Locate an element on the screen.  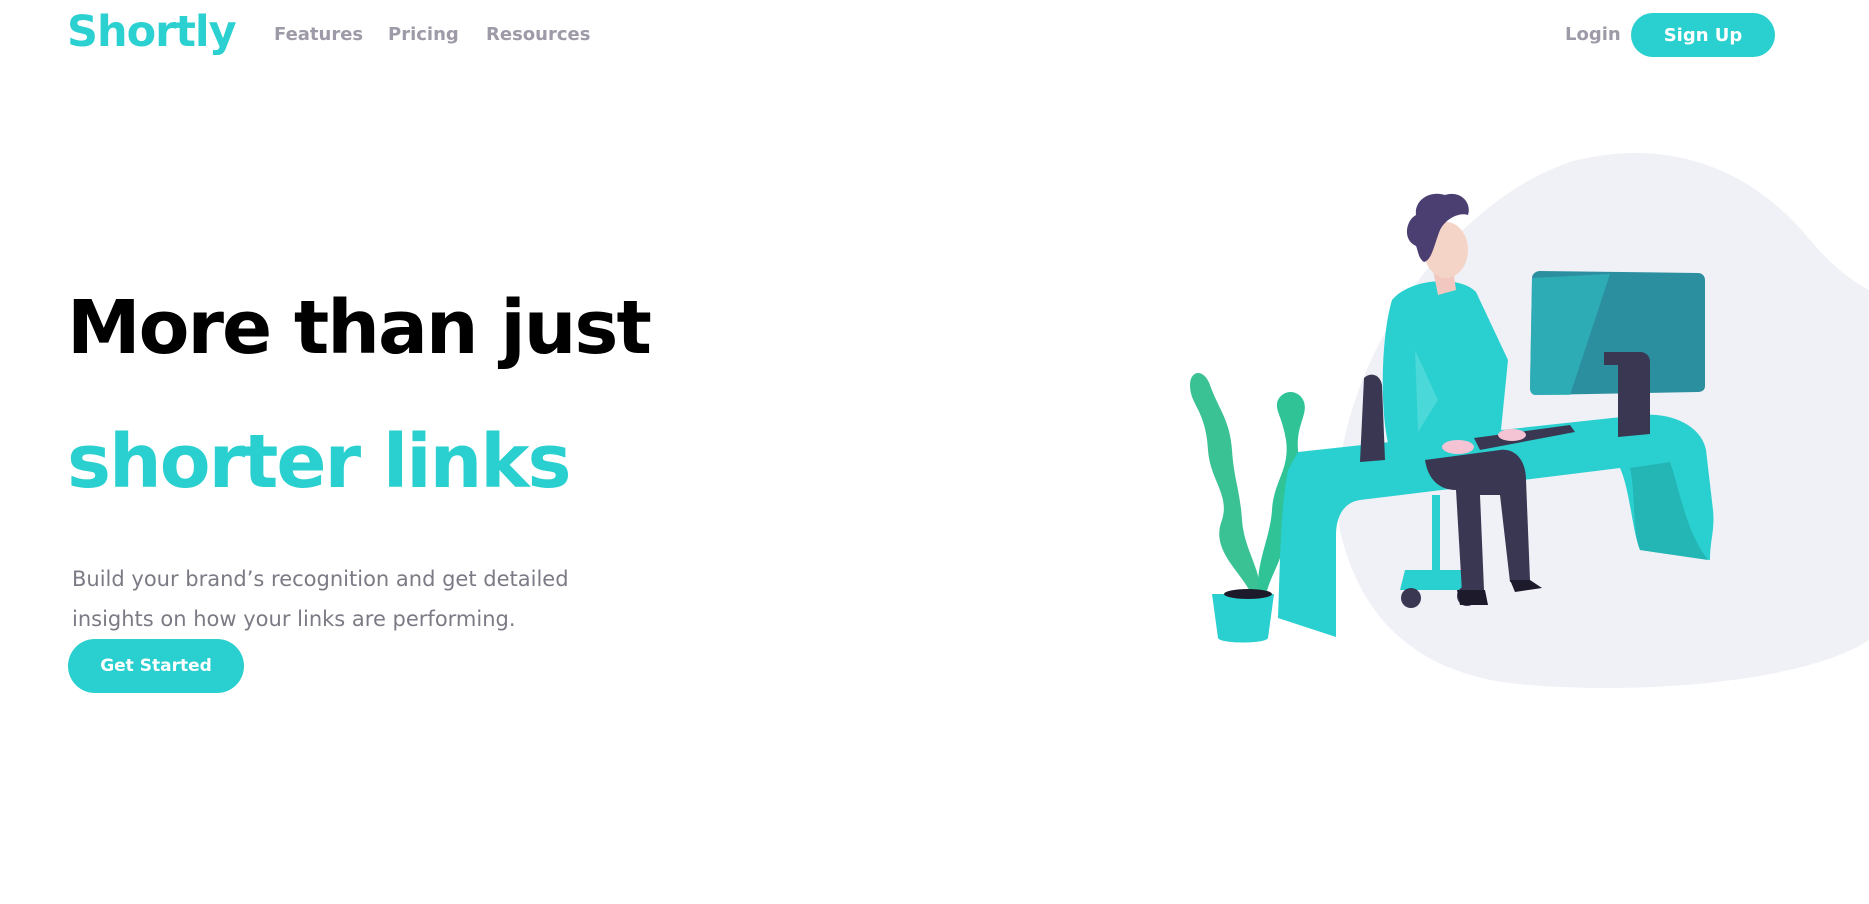
hero-headline-line-2: shorter links is located at coordinates (319, 462).